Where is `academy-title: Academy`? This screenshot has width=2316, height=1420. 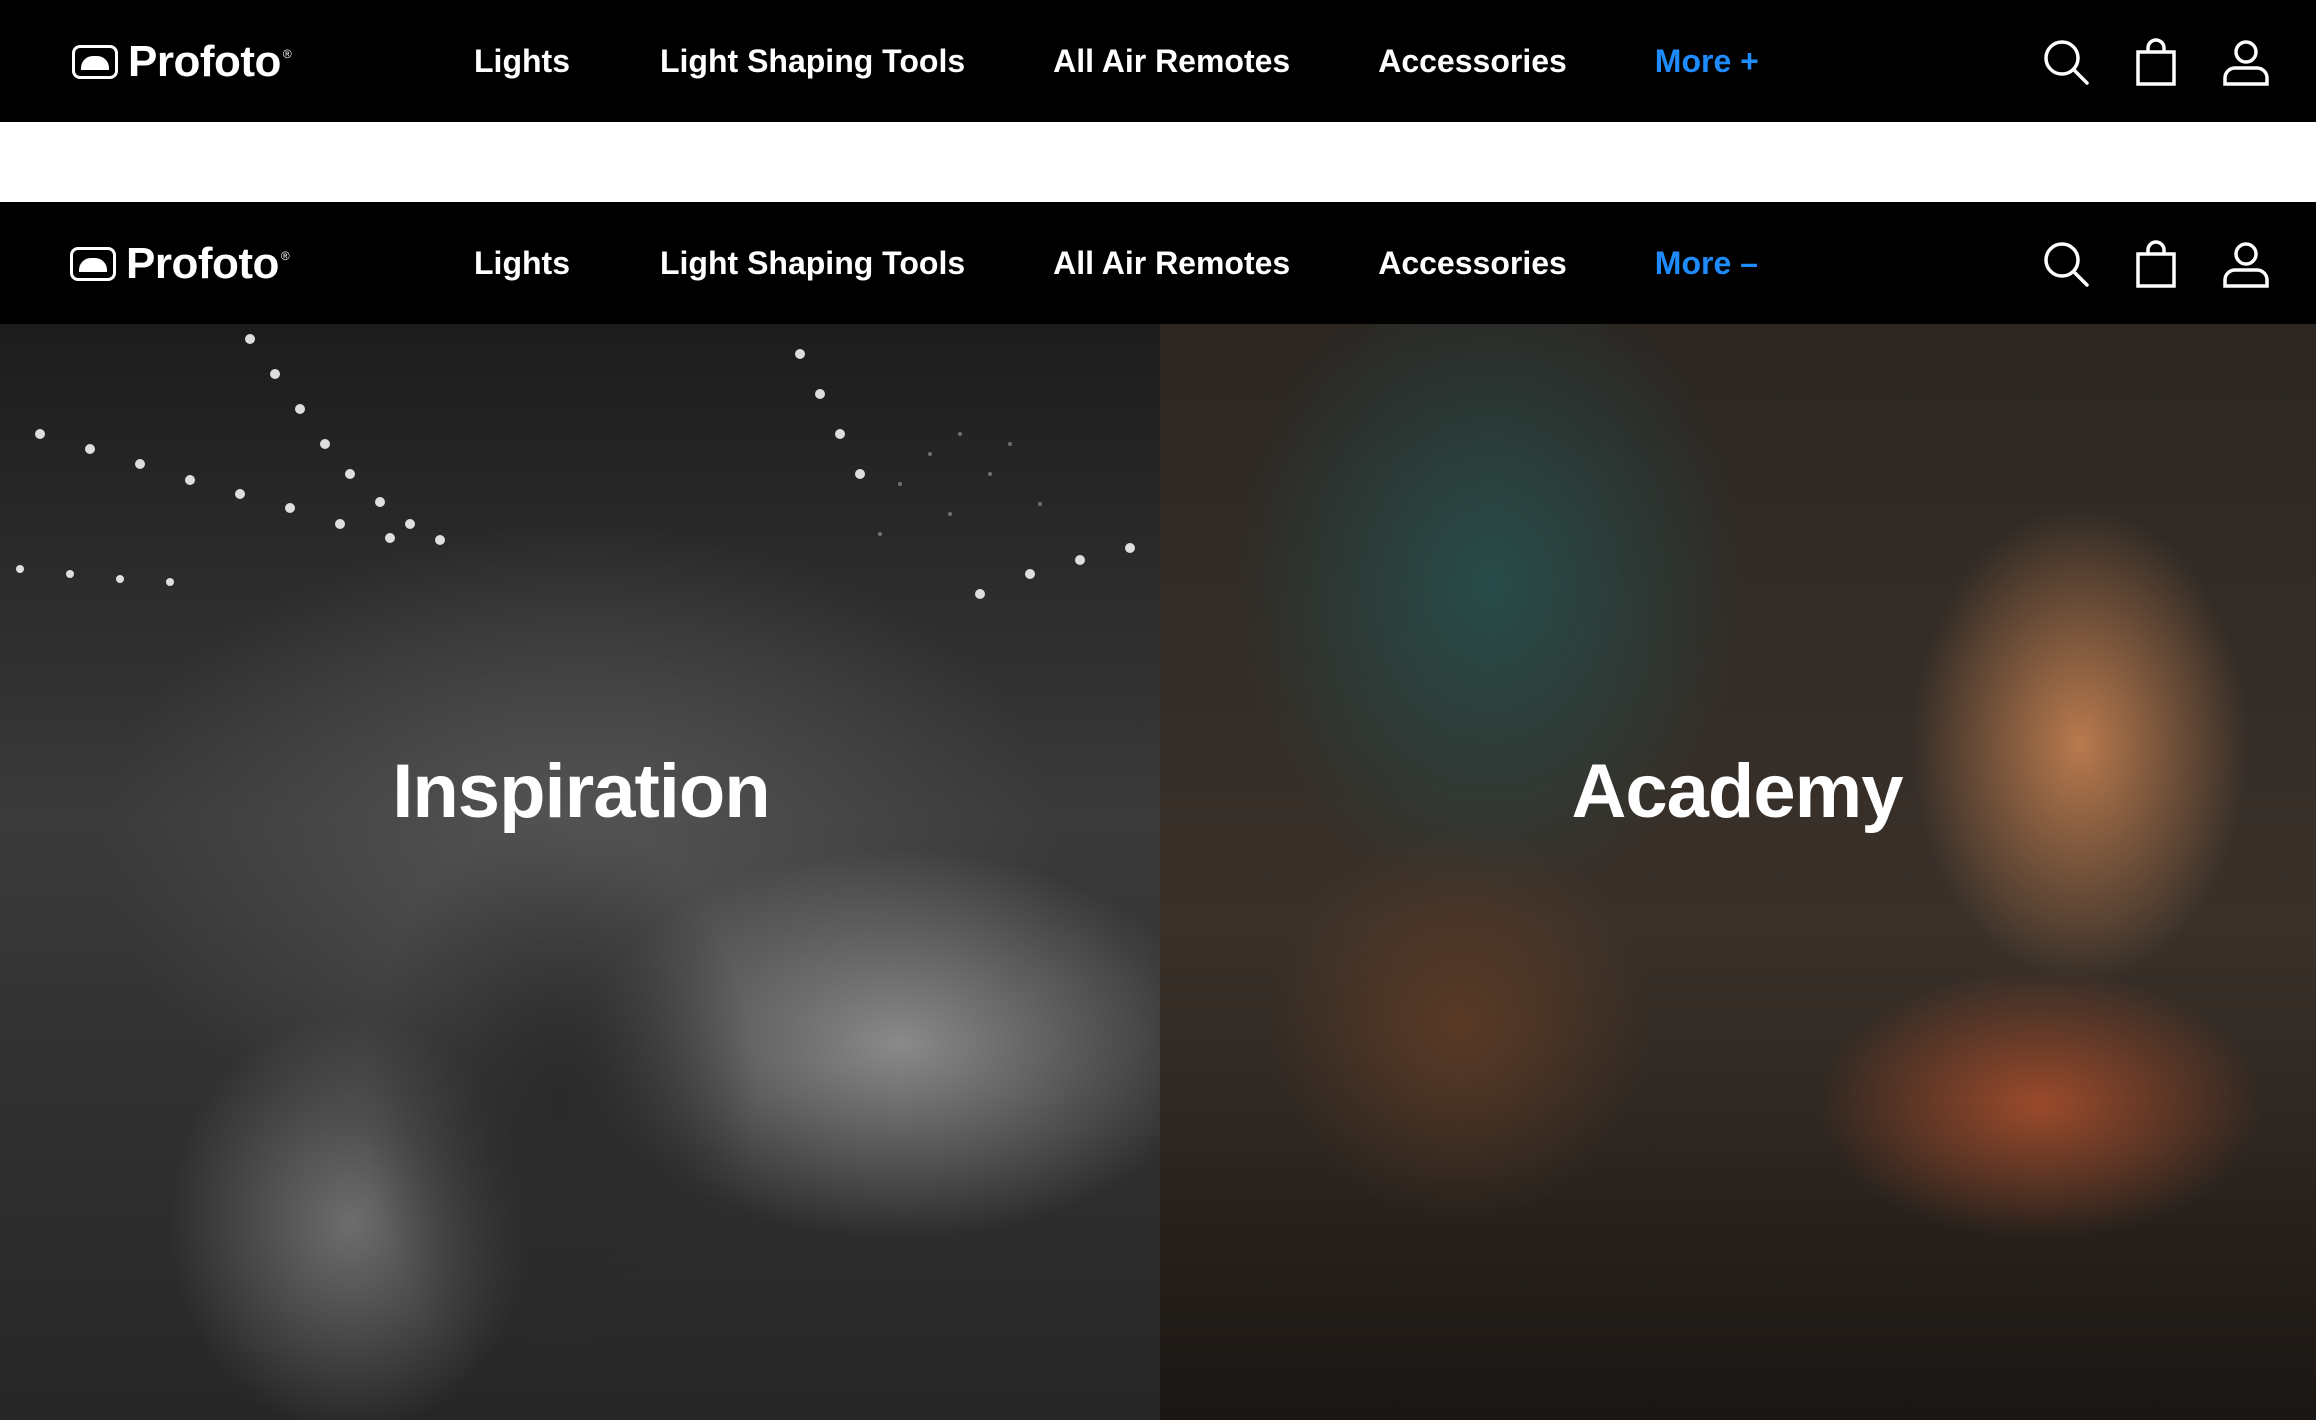
academy-title: Academy is located at coordinates (1737, 791).